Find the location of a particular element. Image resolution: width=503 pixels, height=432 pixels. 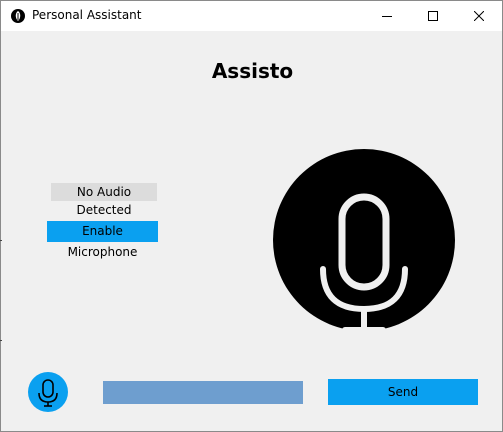

maximize-button is located at coordinates (433, 16).